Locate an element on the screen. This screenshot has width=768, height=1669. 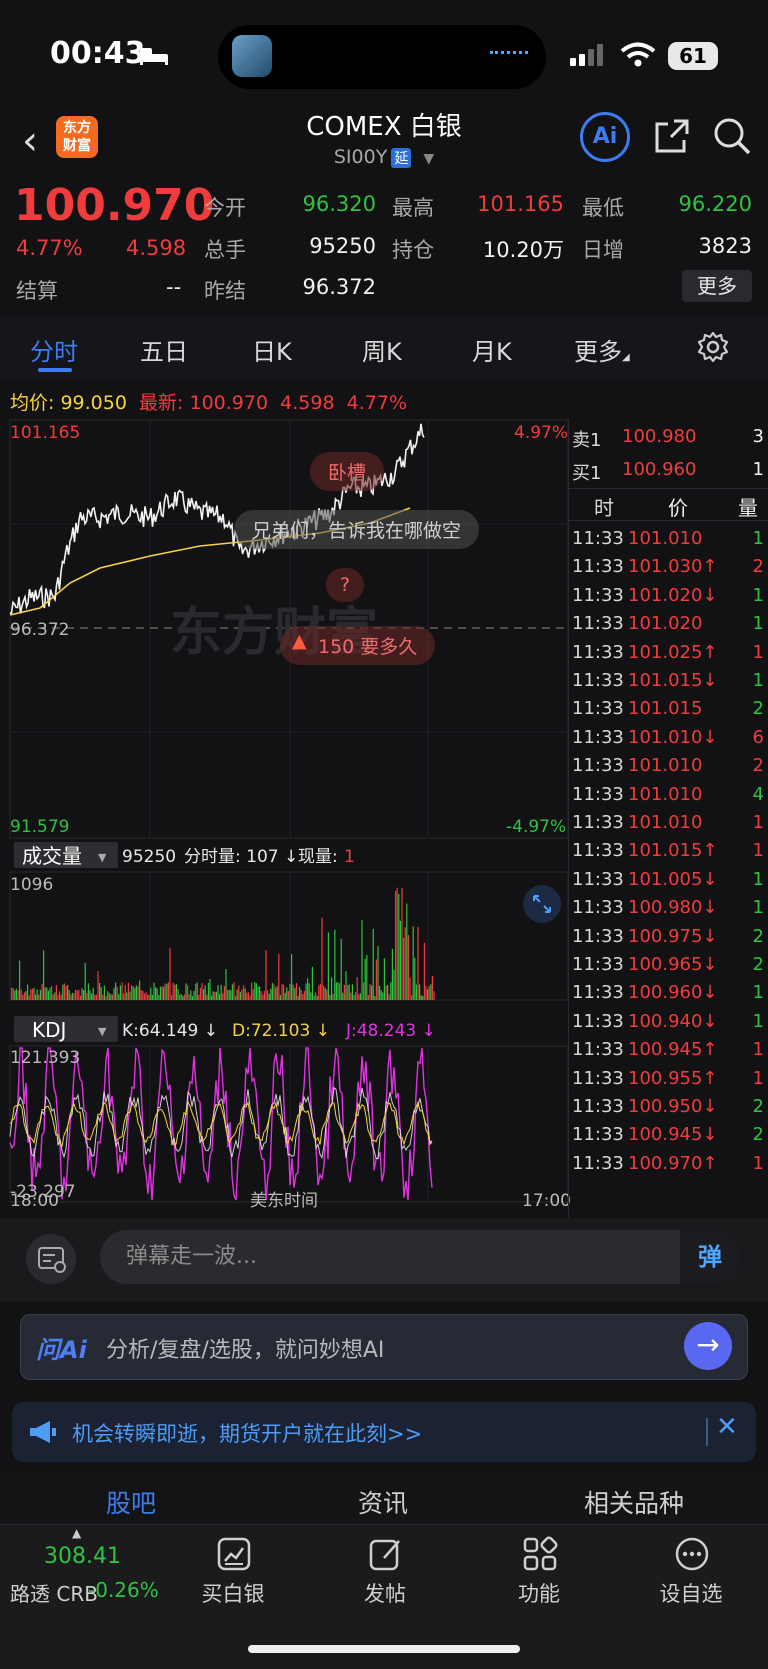
more-quote-button: 更多 is located at coordinates (717, 286).